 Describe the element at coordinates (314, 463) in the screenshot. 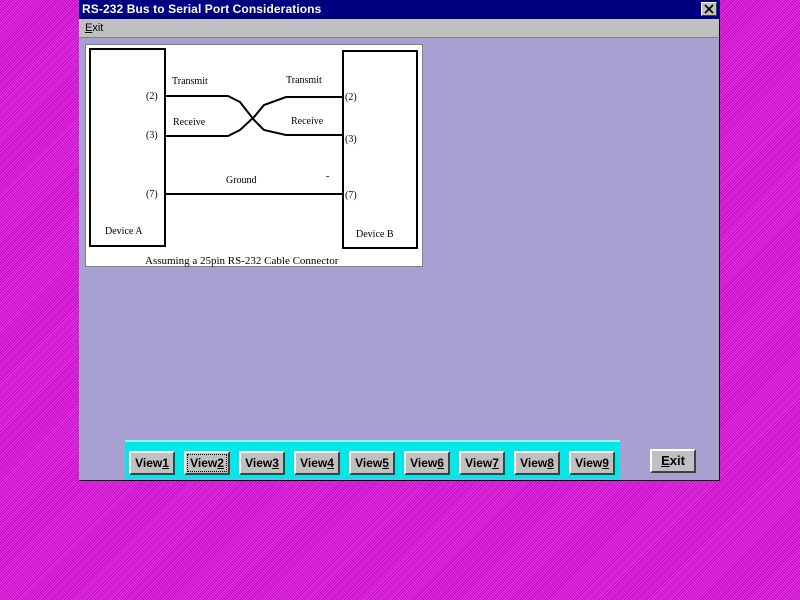

I see `view4-label: View` at that location.